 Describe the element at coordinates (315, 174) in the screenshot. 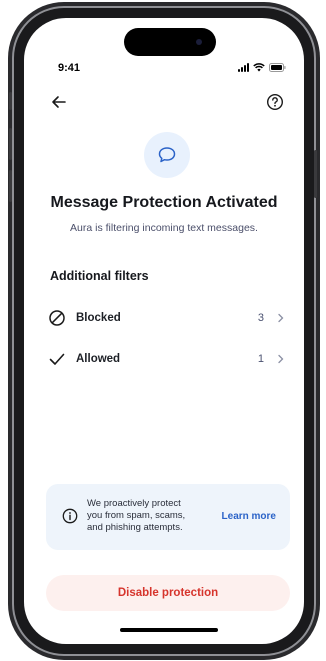

I see `side-button-power` at that location.